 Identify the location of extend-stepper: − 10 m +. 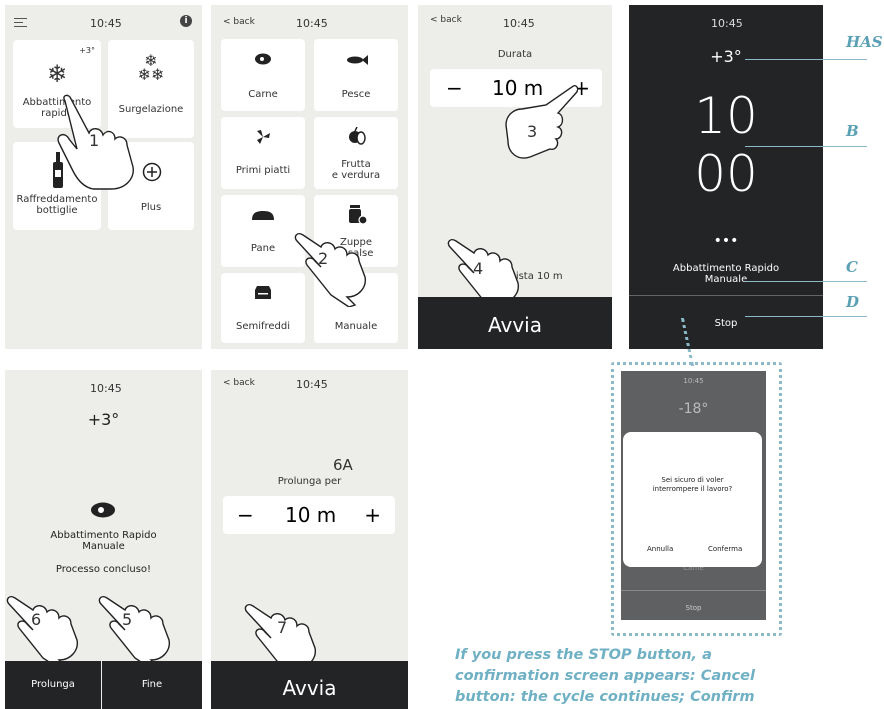
(309, 515).